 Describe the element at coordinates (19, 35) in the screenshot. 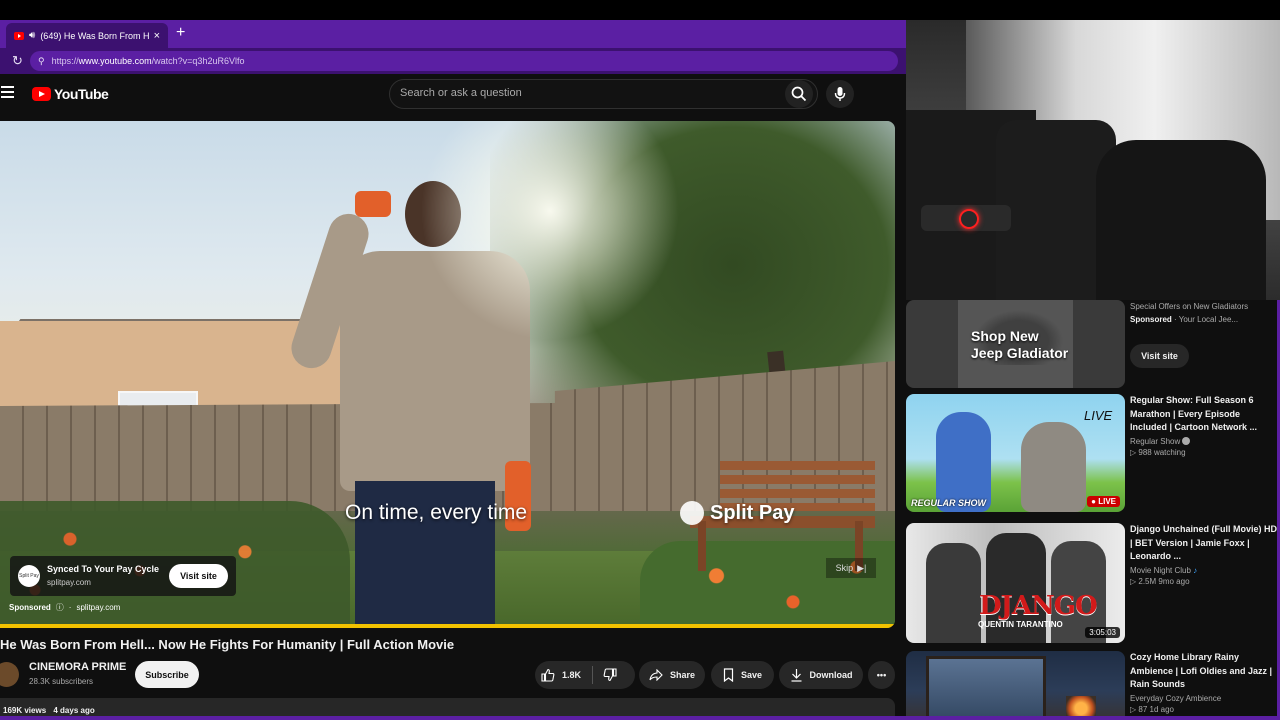

I see `youtube-favicon-icon` at that location.